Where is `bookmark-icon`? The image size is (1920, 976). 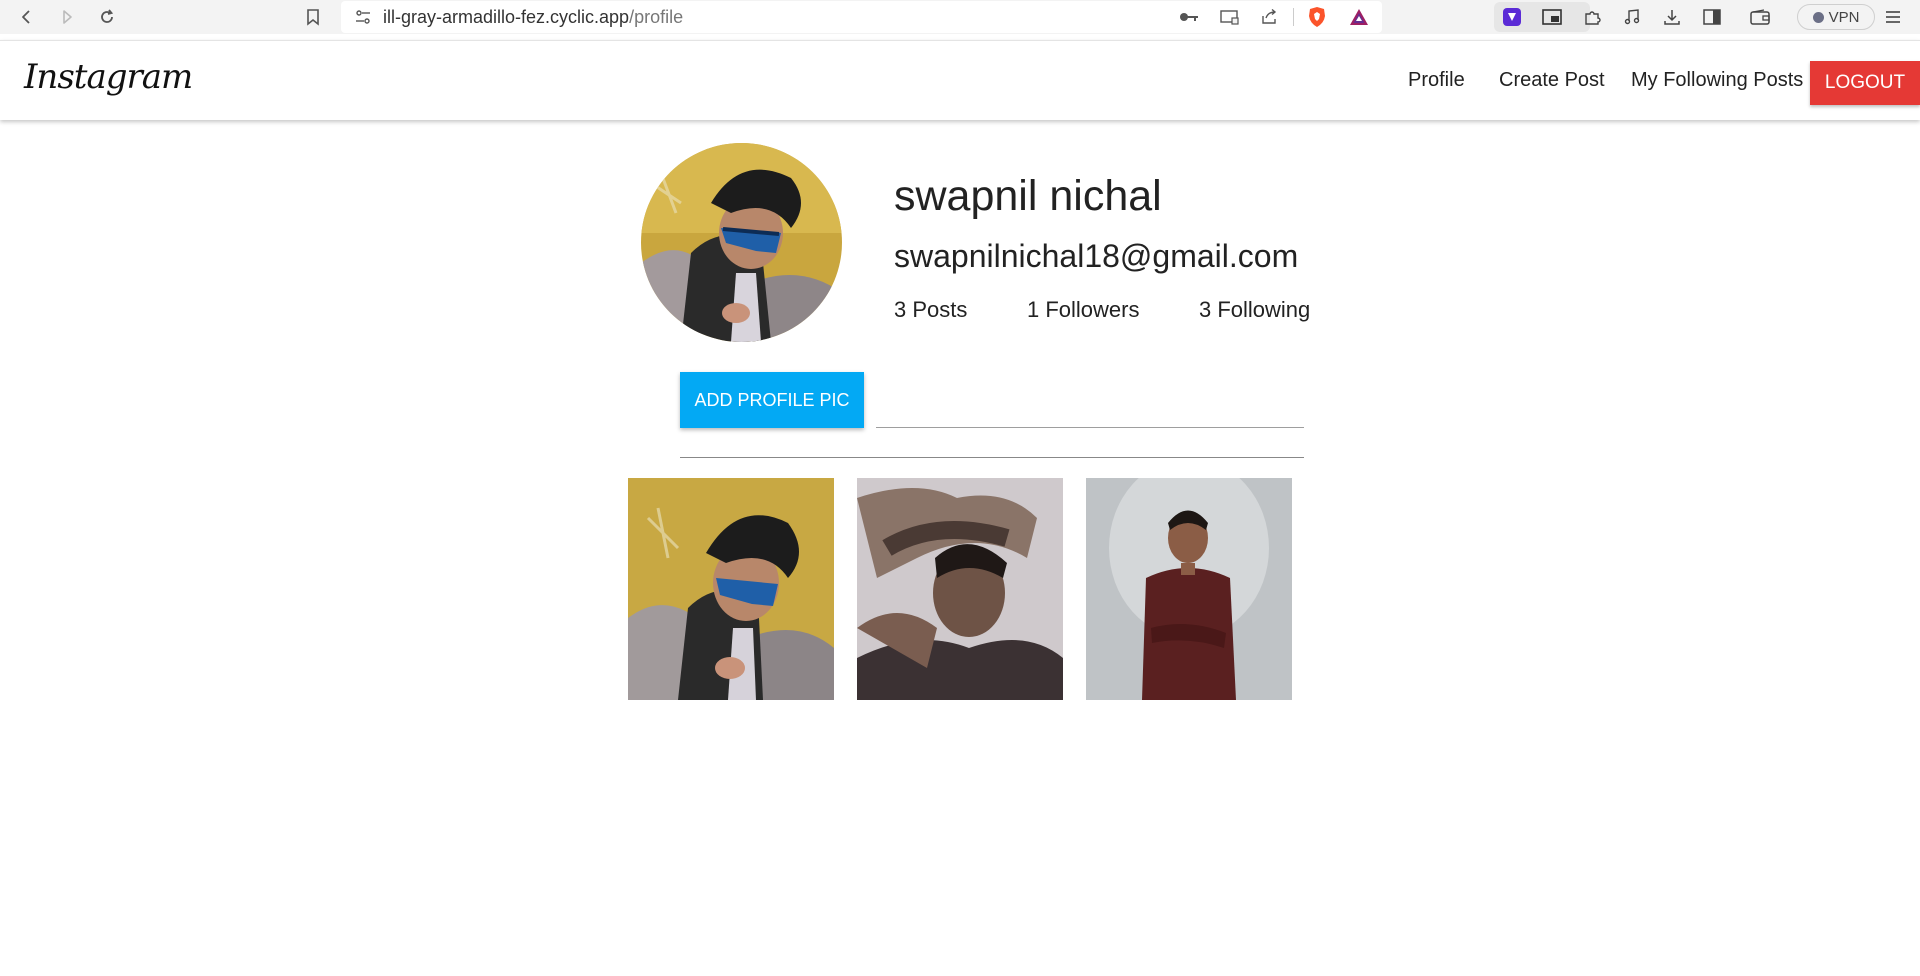 bookmark-icon is located at coordinates (313, 17).